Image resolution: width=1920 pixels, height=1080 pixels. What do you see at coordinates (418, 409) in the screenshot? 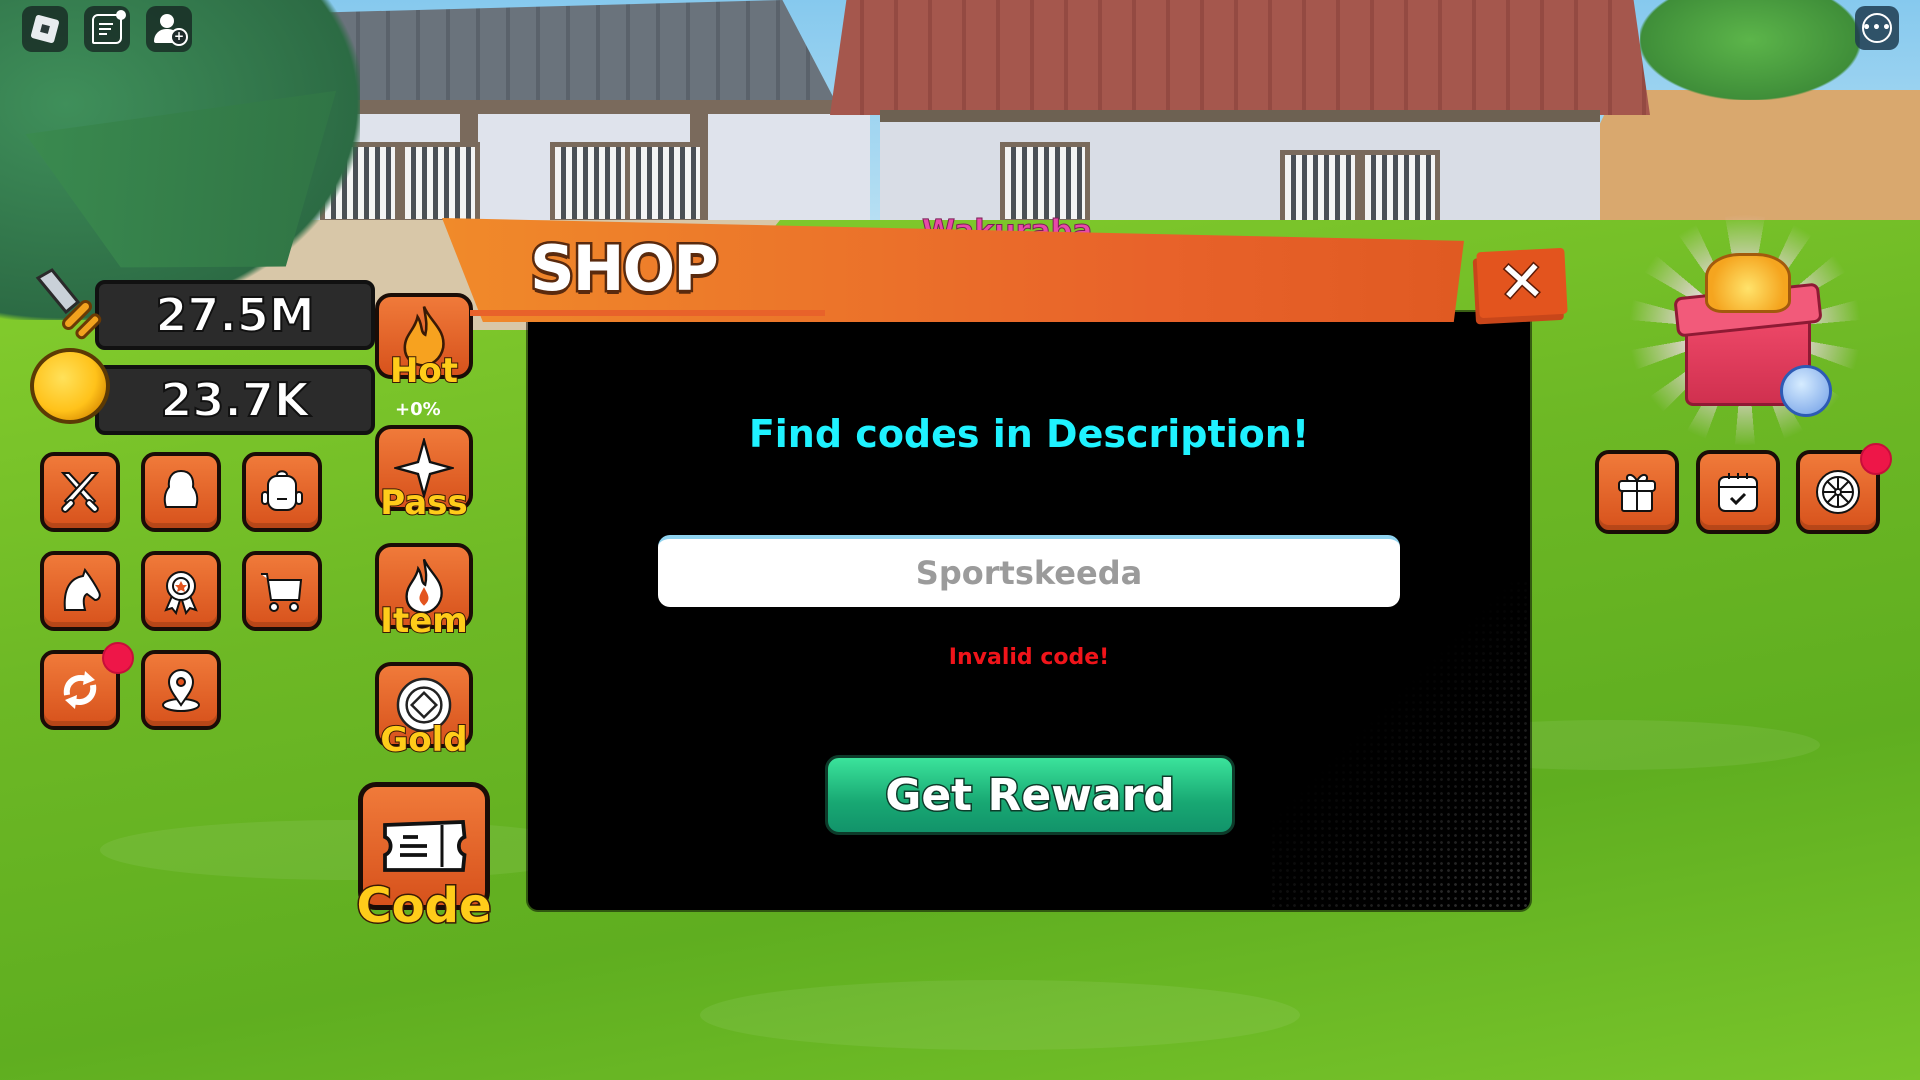
I see `hot-bonus-percent: +0%` at bounding box center [418, 409].